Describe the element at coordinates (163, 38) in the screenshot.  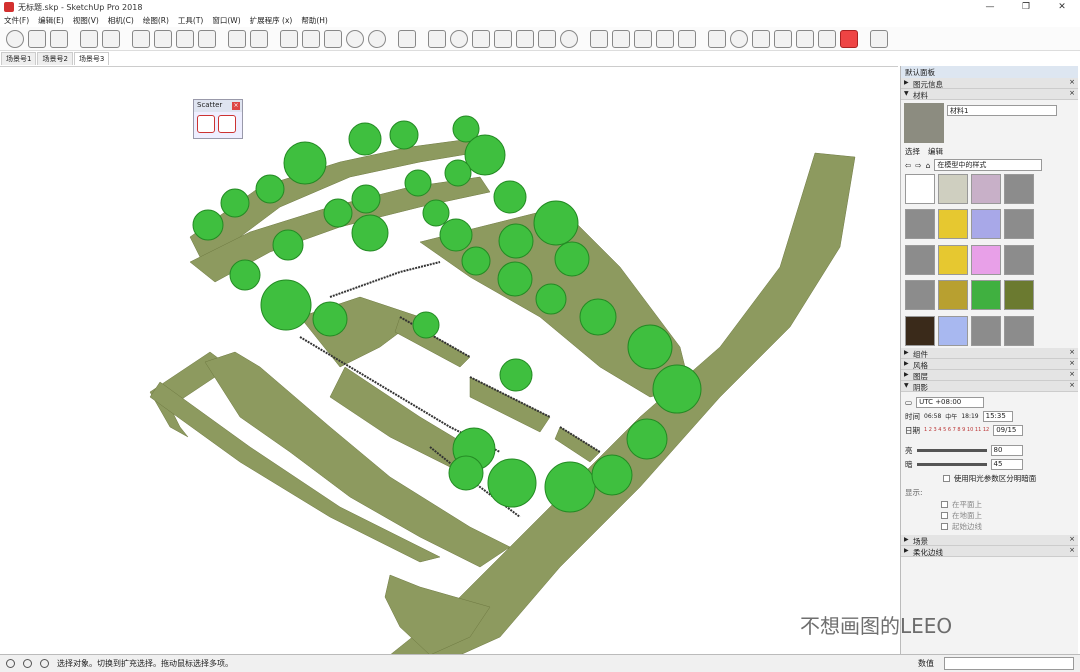
I see `frame-icon` at that location.